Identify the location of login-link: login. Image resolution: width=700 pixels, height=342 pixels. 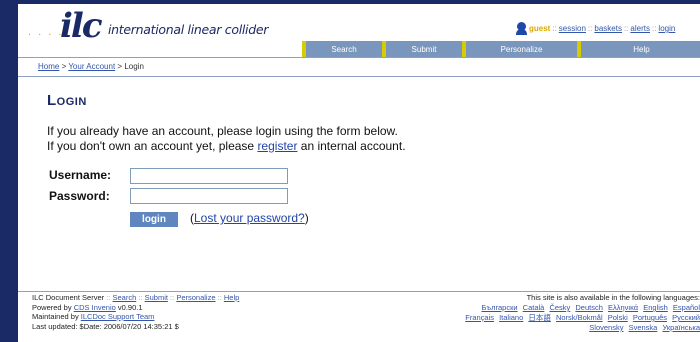
(666, 28).